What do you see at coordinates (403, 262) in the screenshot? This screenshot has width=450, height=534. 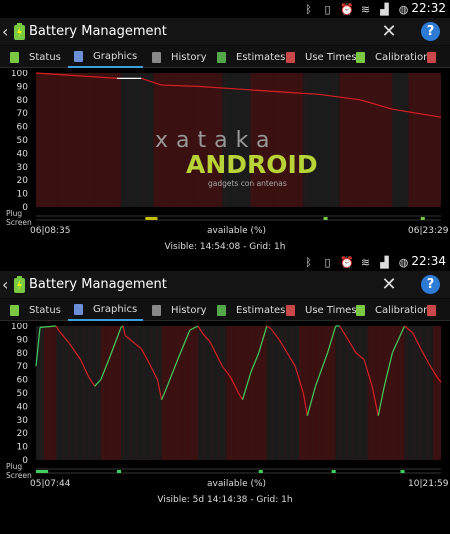 I see `battery-percent-icon: ◍` at bounding box center [403, 262].